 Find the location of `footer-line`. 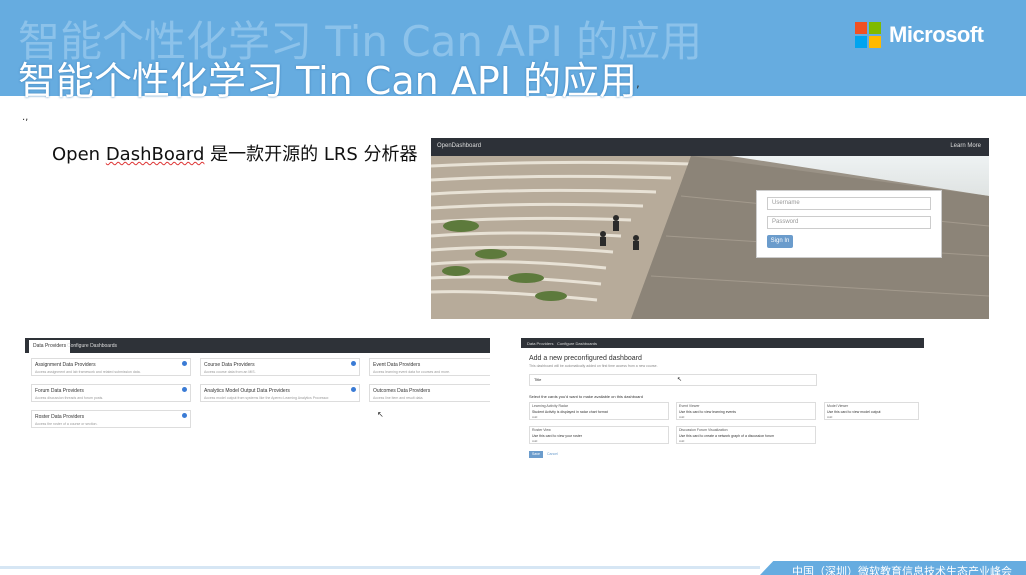

footer-line is located at coordinates (380, 567).